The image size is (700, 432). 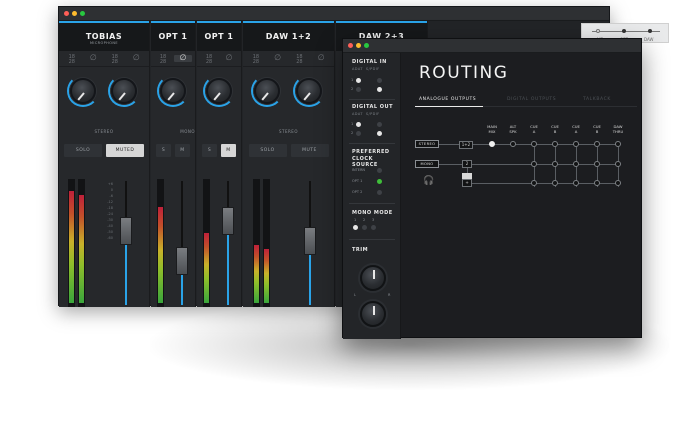 I want to click on column-header-cue-a: CUE A, so click(x=534, y=129).